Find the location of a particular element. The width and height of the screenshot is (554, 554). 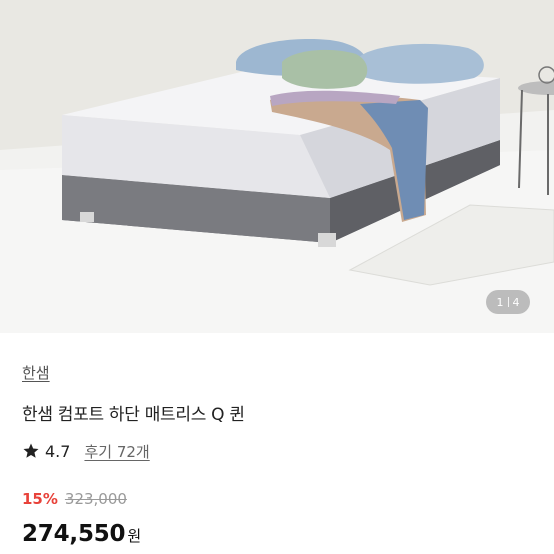

rating-value: 4.7 is located at coordinates (58, 451).